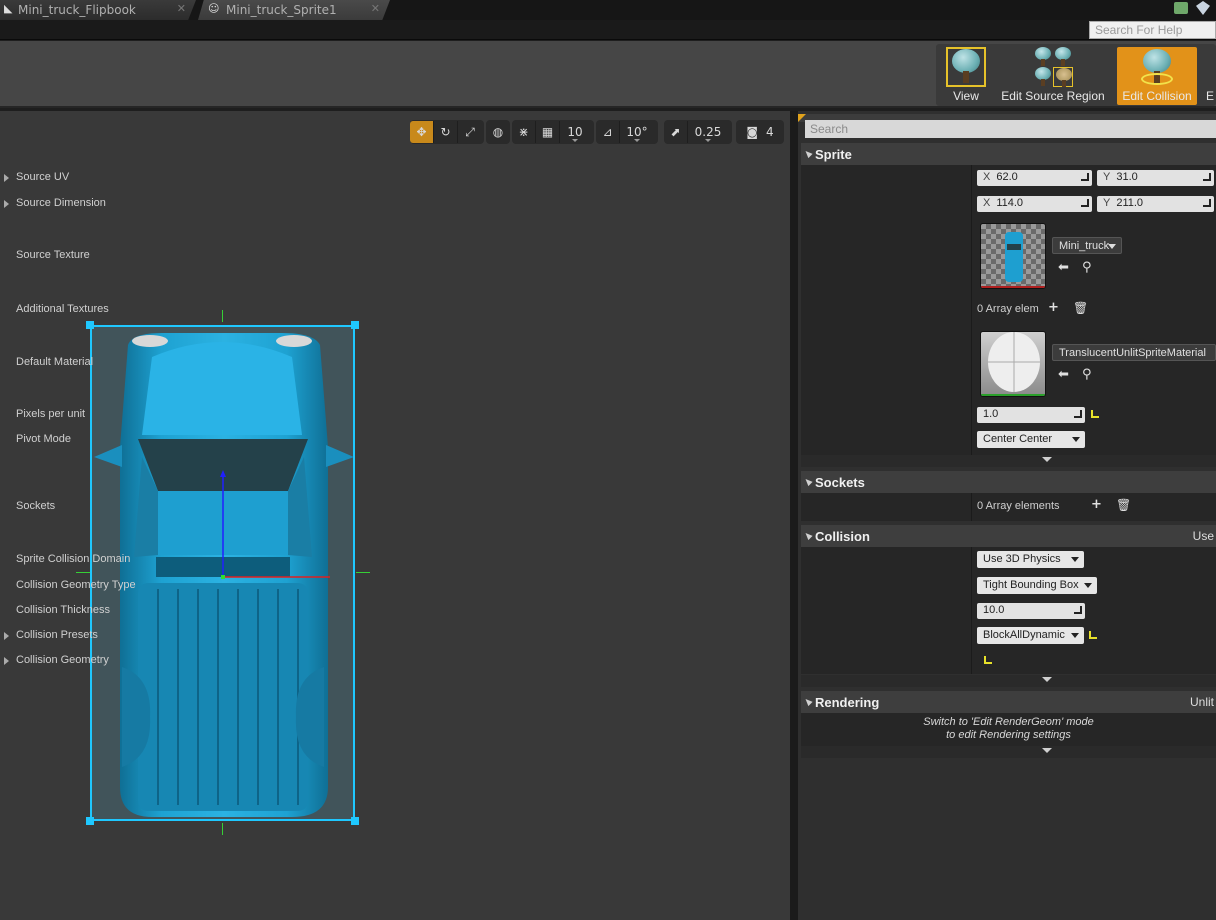 The width and height of the screenshot is (1216, 920). I want to click on sprite-icon: ☺, so click(214, 8).